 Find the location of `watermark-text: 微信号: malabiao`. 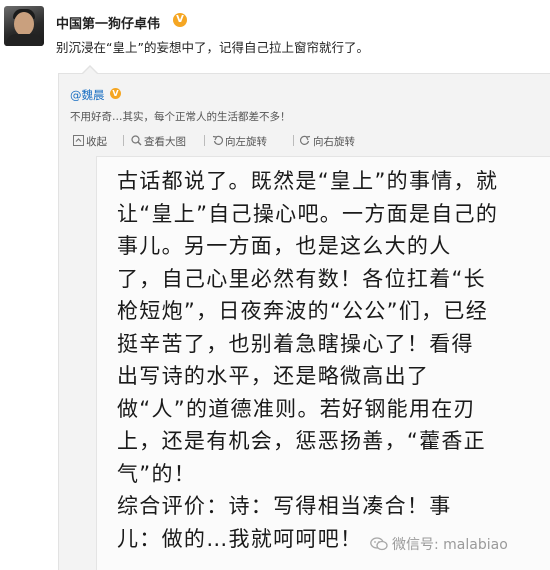

watermark-text: 微信号: malabiao is located at coordinates (450, 545).